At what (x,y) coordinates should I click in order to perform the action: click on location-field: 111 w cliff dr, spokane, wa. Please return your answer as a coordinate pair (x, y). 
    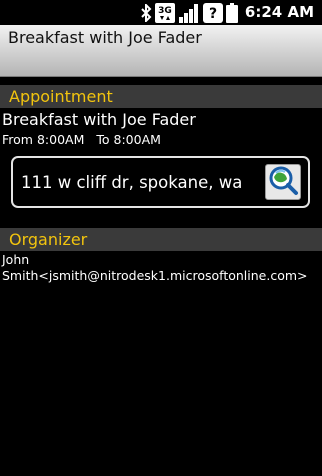
    Looking at the image, I should click on (160, 182).